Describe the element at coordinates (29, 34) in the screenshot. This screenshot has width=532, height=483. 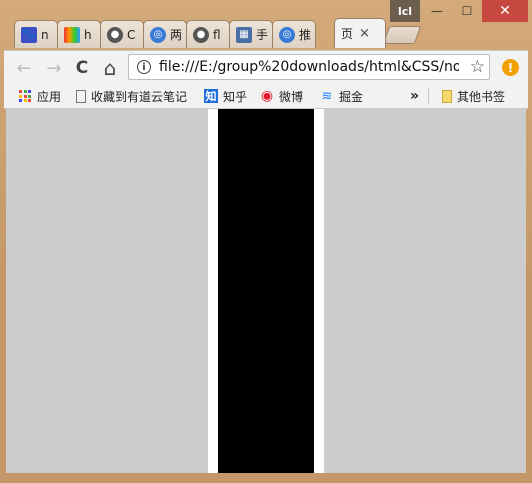
I see `baidu-paw-icon: 🐾` at that location.